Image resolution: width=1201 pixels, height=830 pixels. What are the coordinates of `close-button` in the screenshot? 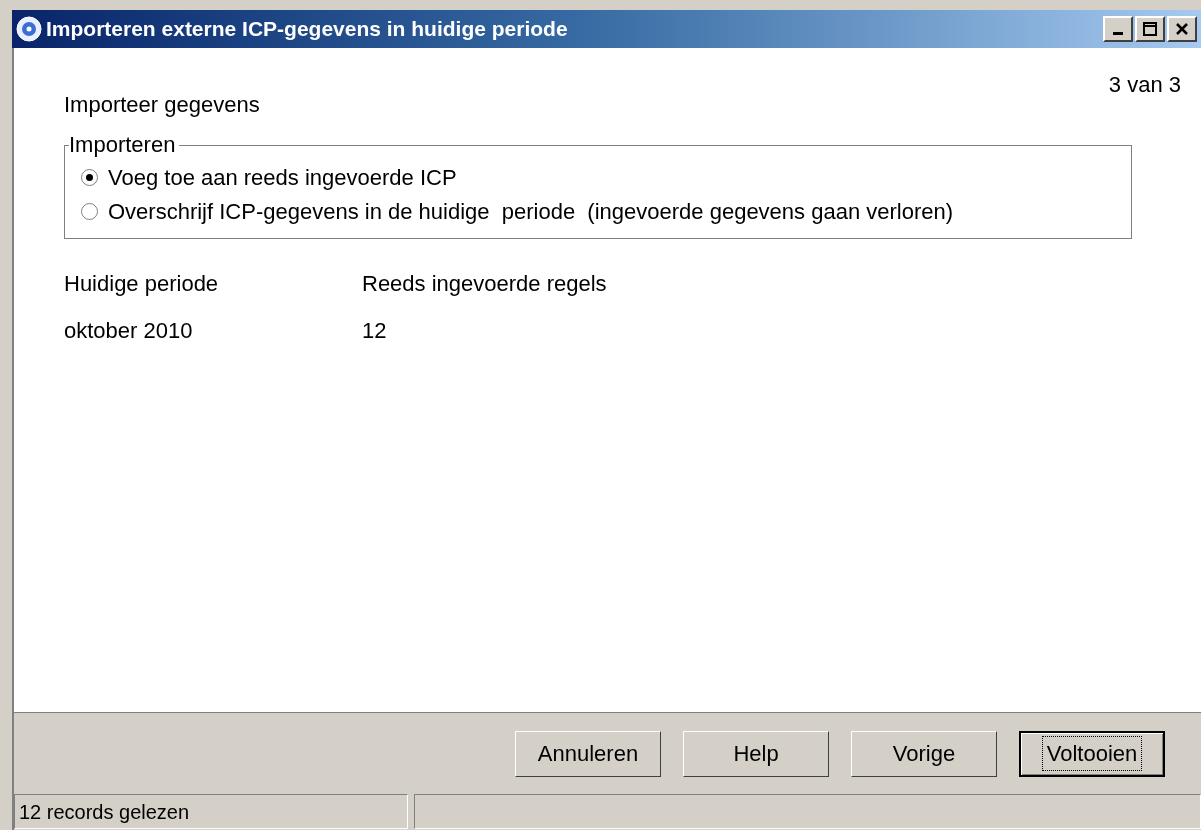 It's located at (1182, 29).